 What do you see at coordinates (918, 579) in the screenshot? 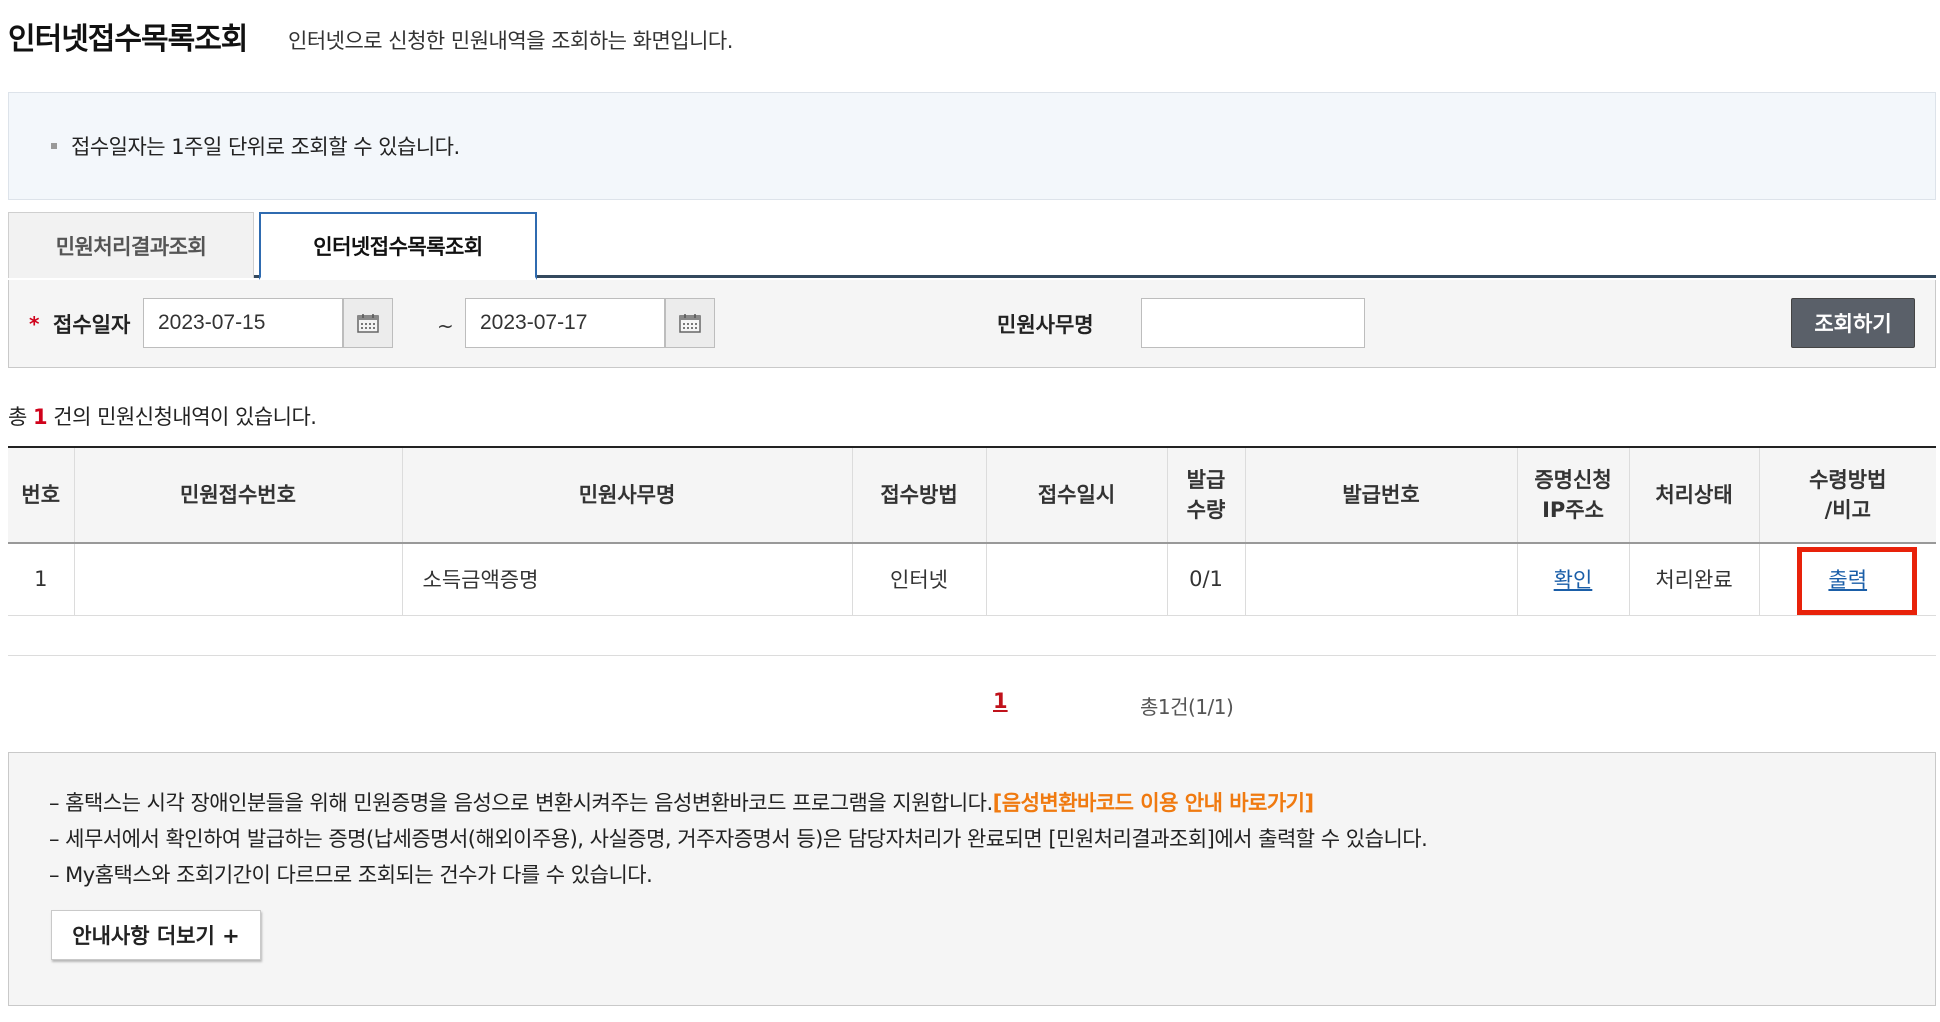
I see `cell-method: 인터넷` at bounding box center [918, 579].